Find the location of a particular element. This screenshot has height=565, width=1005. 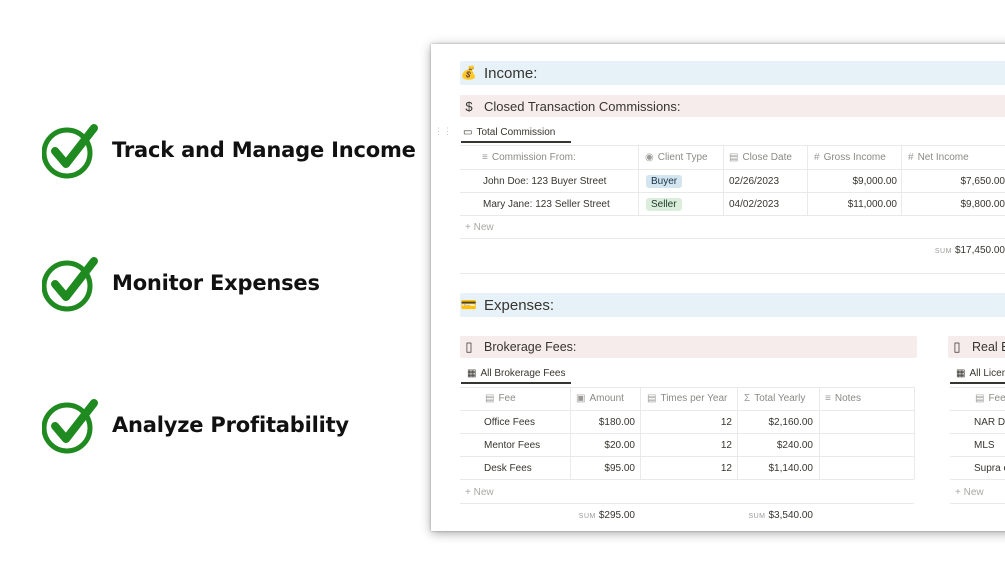

feature-label: Monitor Expenses is located at coordinates (216, 283).